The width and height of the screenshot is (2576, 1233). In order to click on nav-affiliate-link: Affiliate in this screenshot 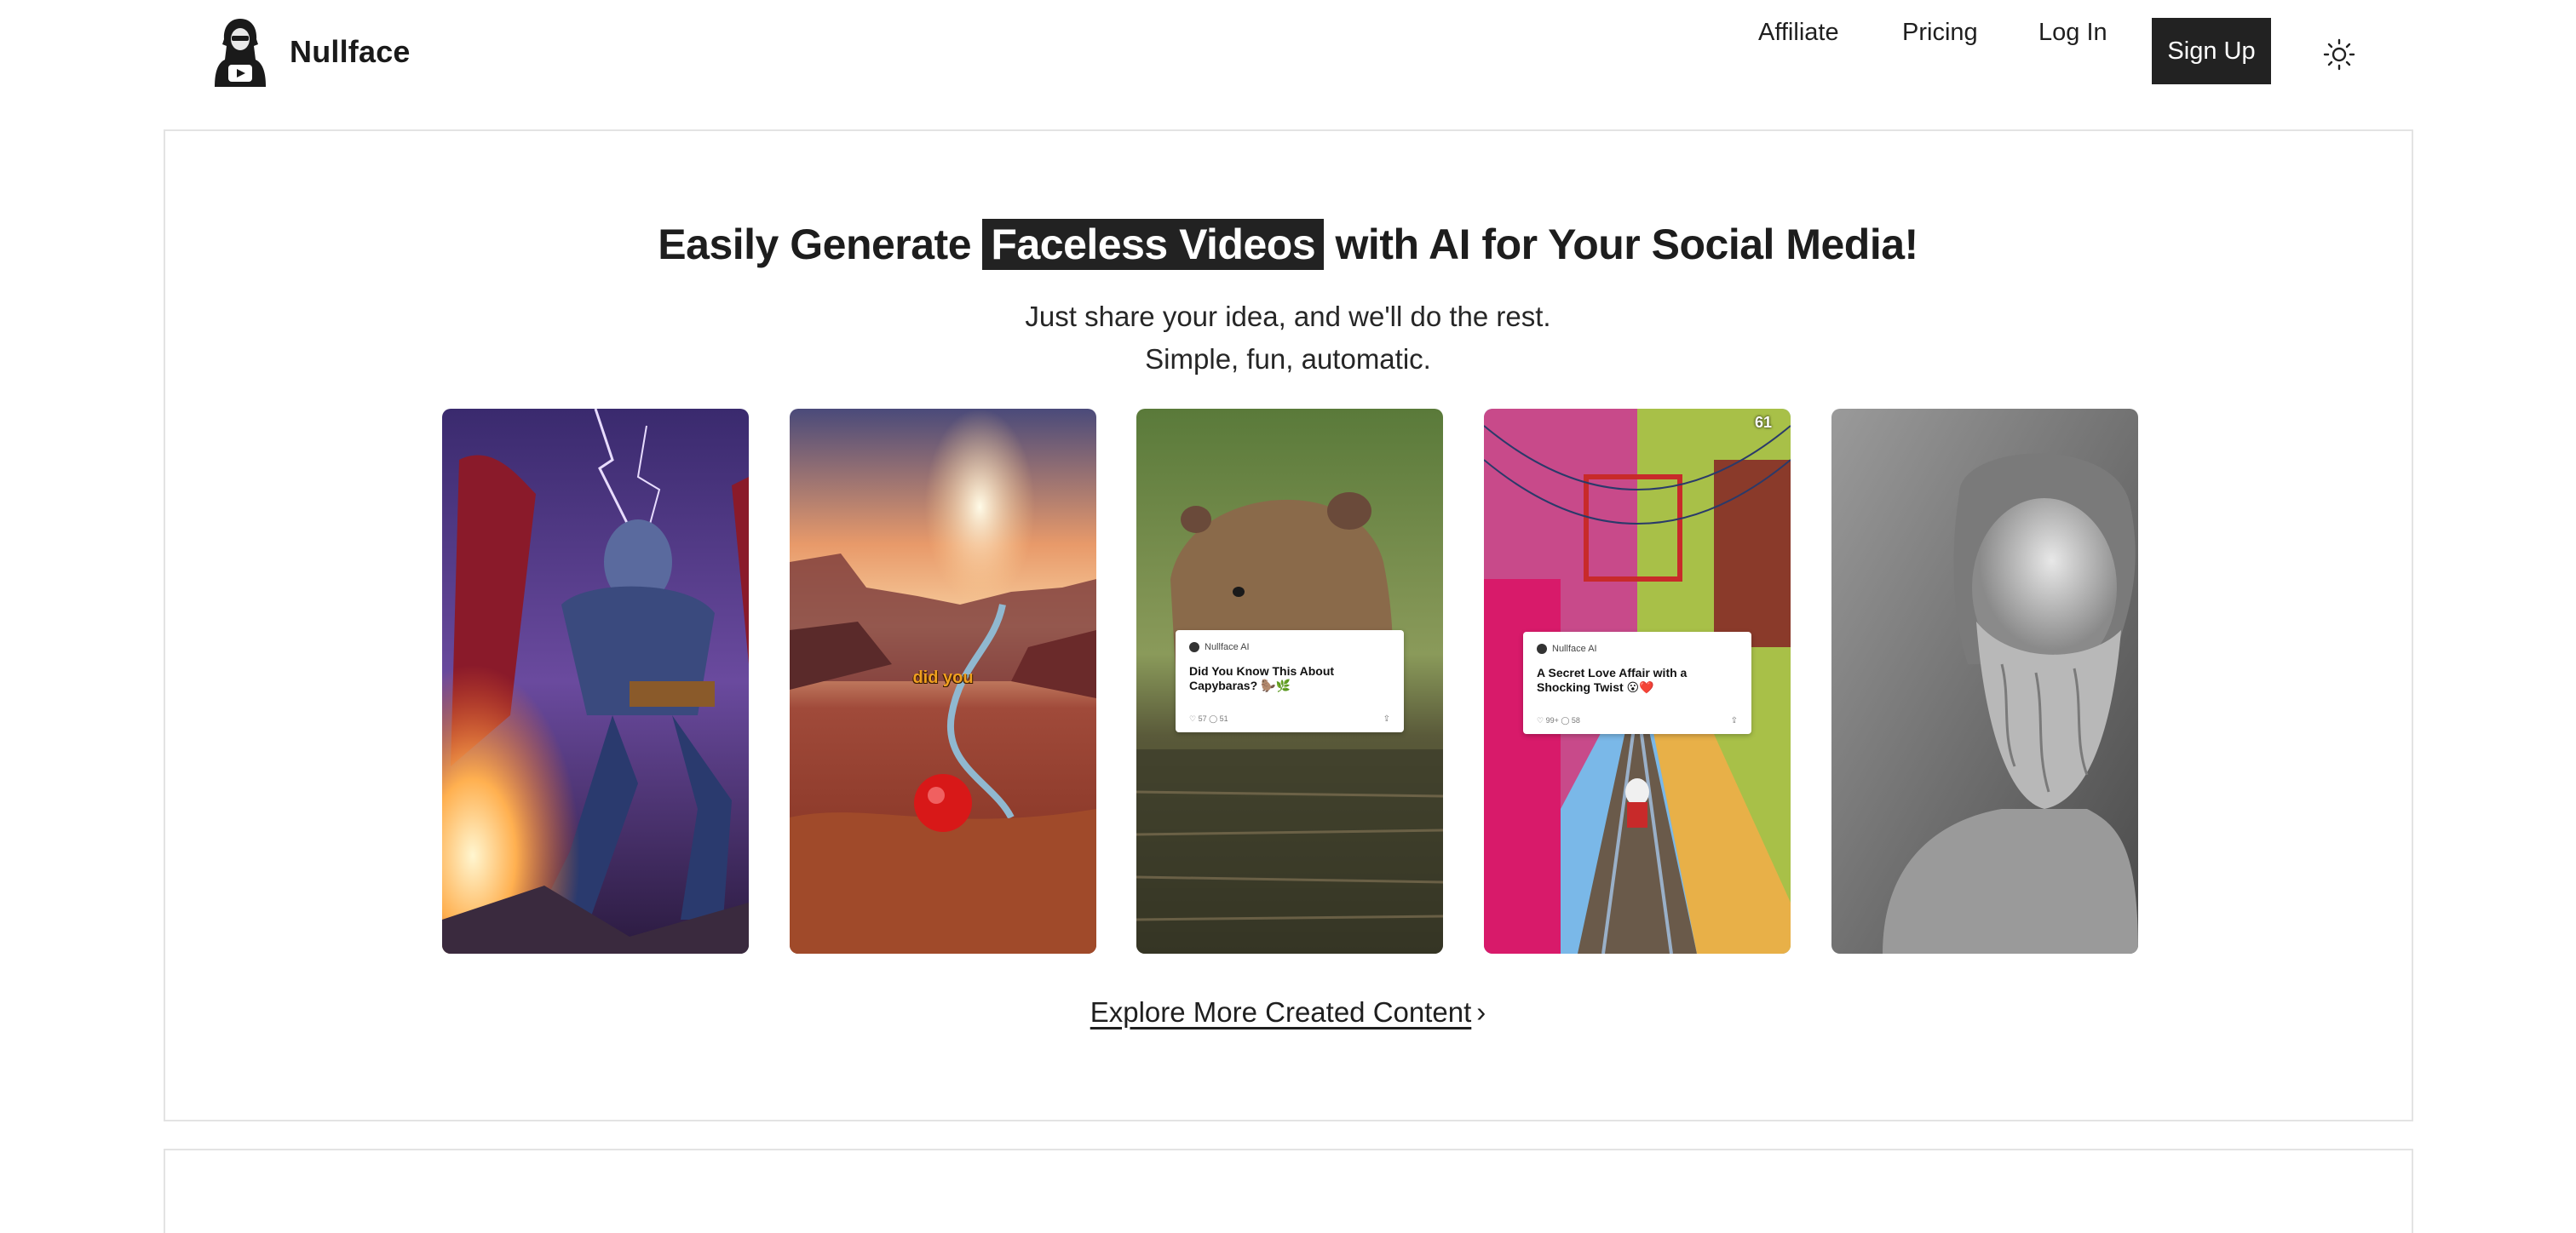, I will do `click(1799, 33)`.